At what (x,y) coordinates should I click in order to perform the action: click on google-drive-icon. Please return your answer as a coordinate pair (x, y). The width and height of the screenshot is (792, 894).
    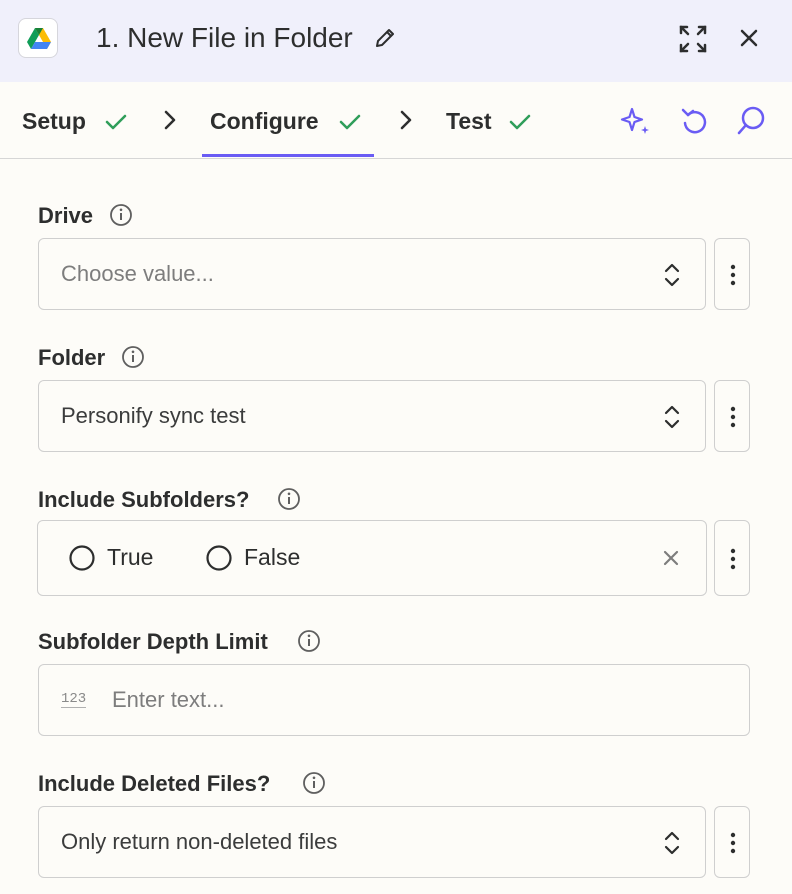
    Looking at the image, I should click on (38, 38).